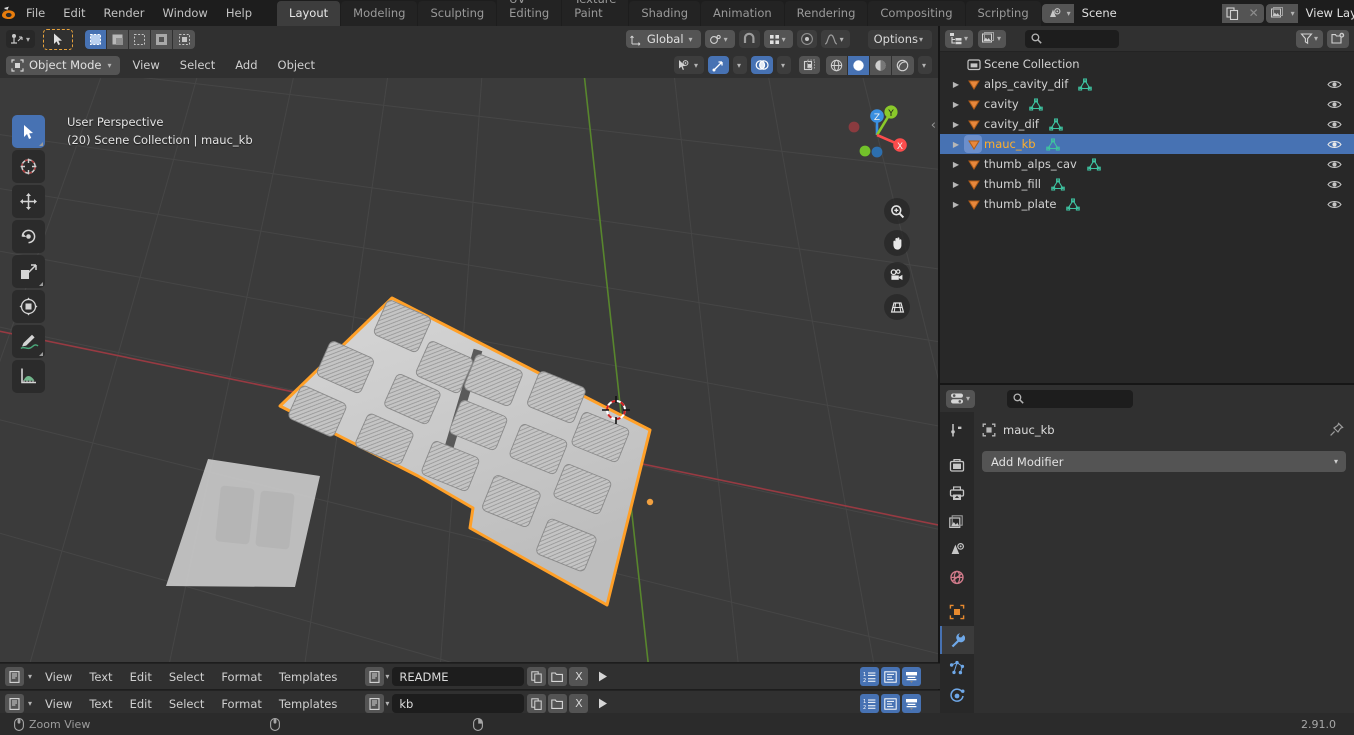  Describe the element at coordinates (379, 13) in the screenshot. I see `workspace-tab-modeling: Modeling` at that location.